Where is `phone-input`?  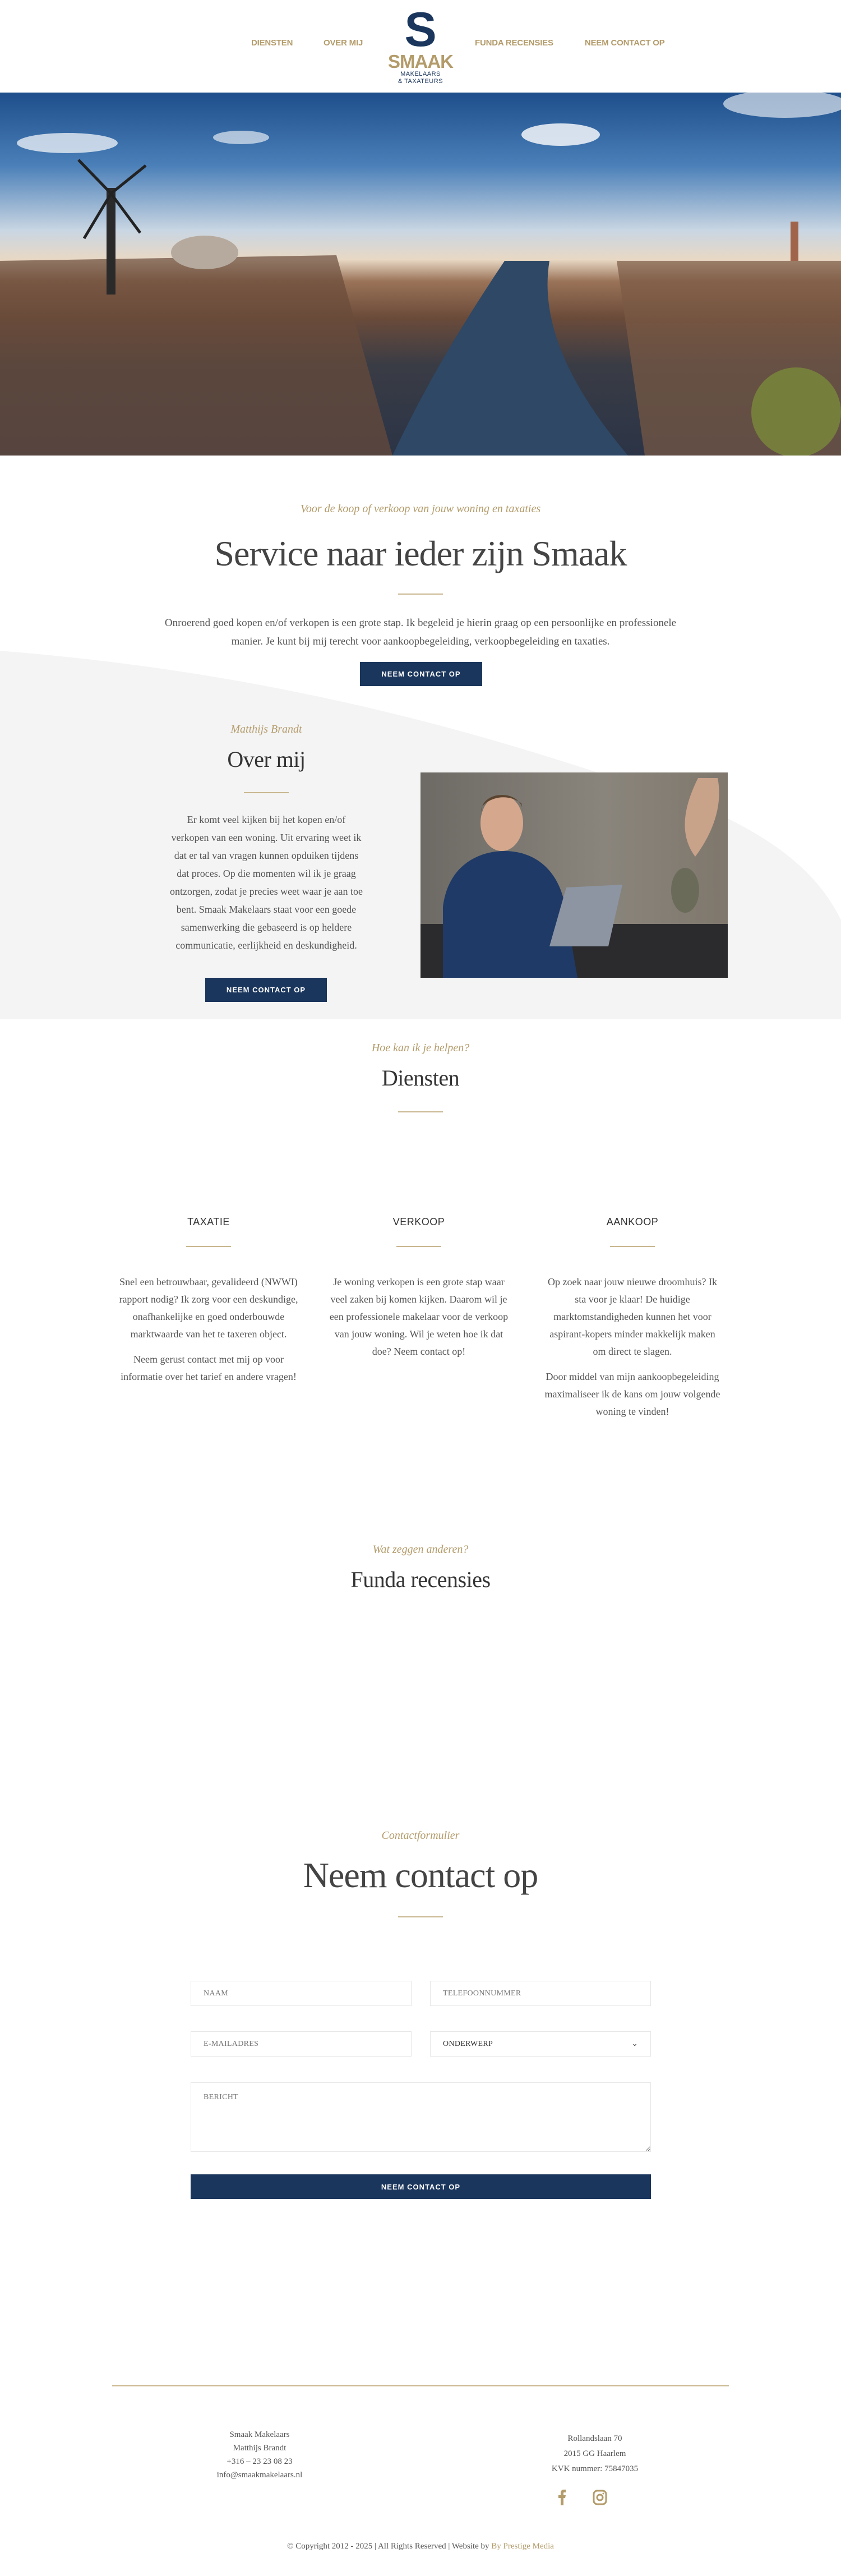 phone-input is located at coordinates (540, 1993).